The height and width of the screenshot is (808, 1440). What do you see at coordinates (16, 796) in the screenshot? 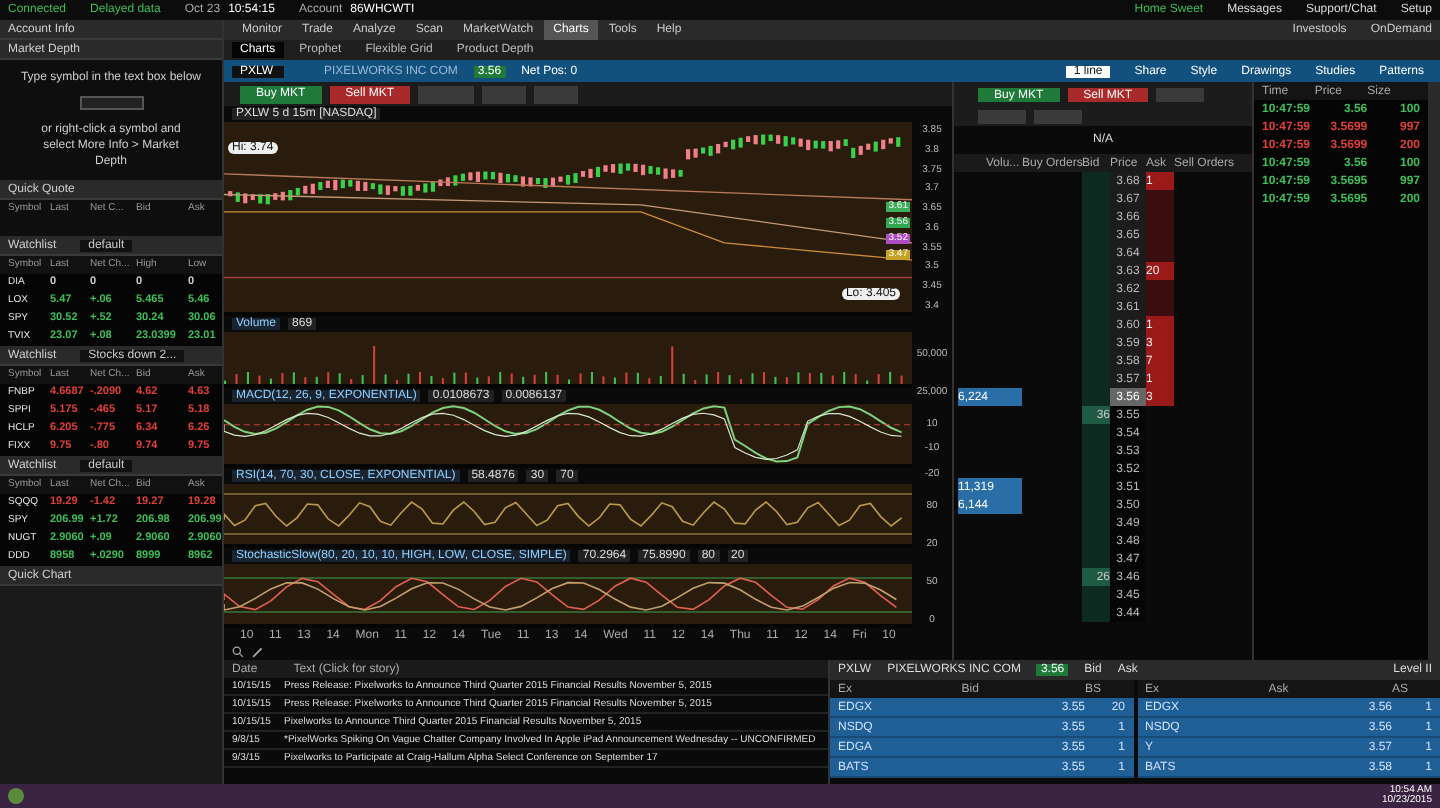
I see `start-button` at bounding box center [16, 796].